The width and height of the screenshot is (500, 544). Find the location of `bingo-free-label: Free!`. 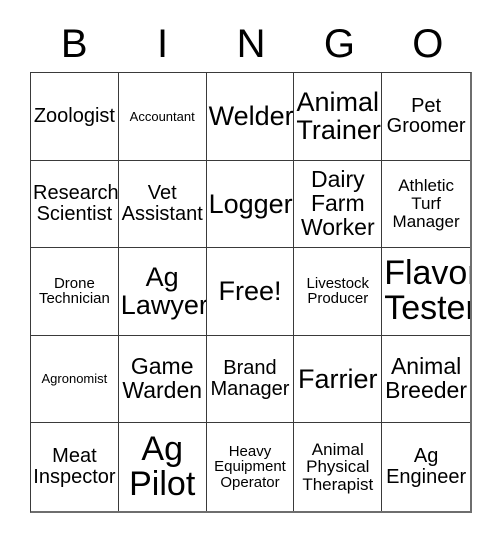

bingo-free-label: Free! is located at coordinates (250, 291).